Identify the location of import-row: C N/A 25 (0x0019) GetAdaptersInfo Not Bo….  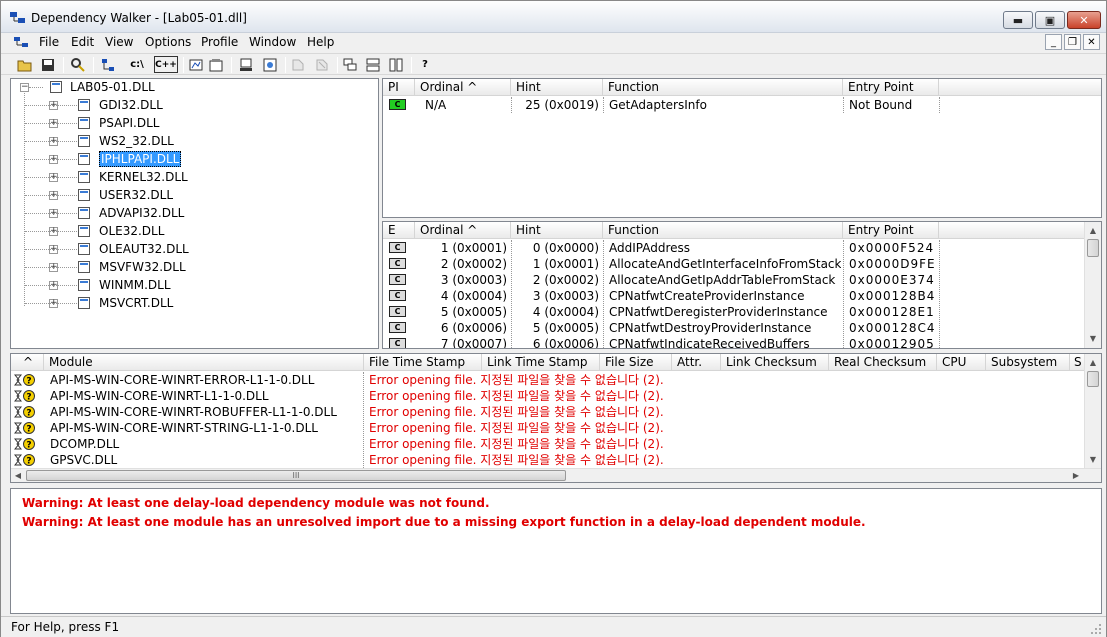
(742, 105).